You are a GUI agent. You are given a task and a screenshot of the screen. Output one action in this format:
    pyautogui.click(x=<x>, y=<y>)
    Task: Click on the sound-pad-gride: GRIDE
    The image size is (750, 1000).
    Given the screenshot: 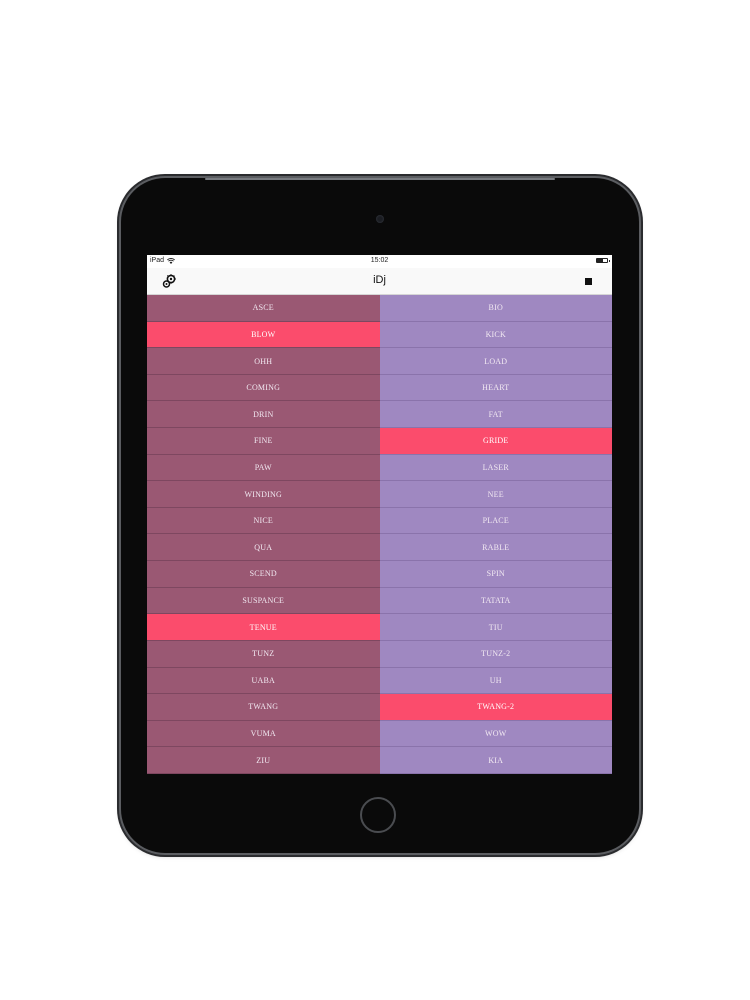 What is the action you would take?
    pyautogui.click(x=495, y=441)
    